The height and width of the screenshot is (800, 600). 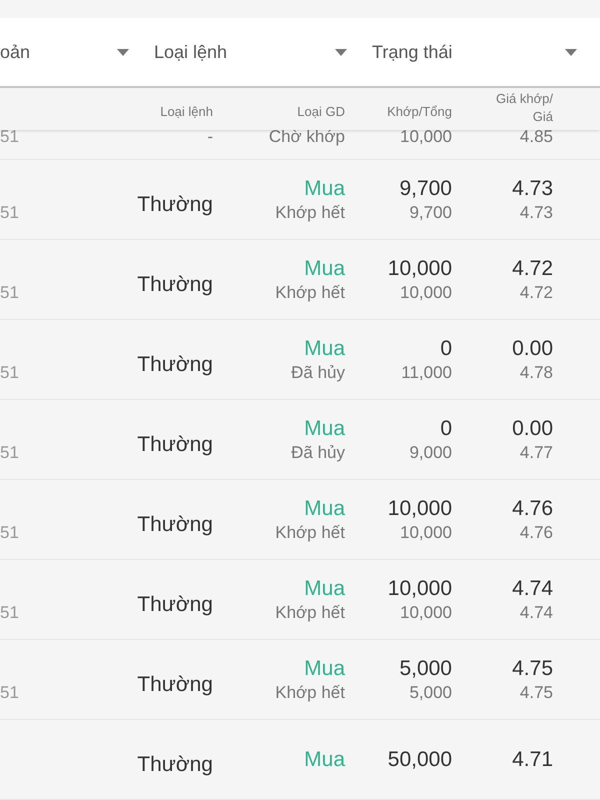 I want to click on matched-quantity: 9,700, so click(x=425, y=189).